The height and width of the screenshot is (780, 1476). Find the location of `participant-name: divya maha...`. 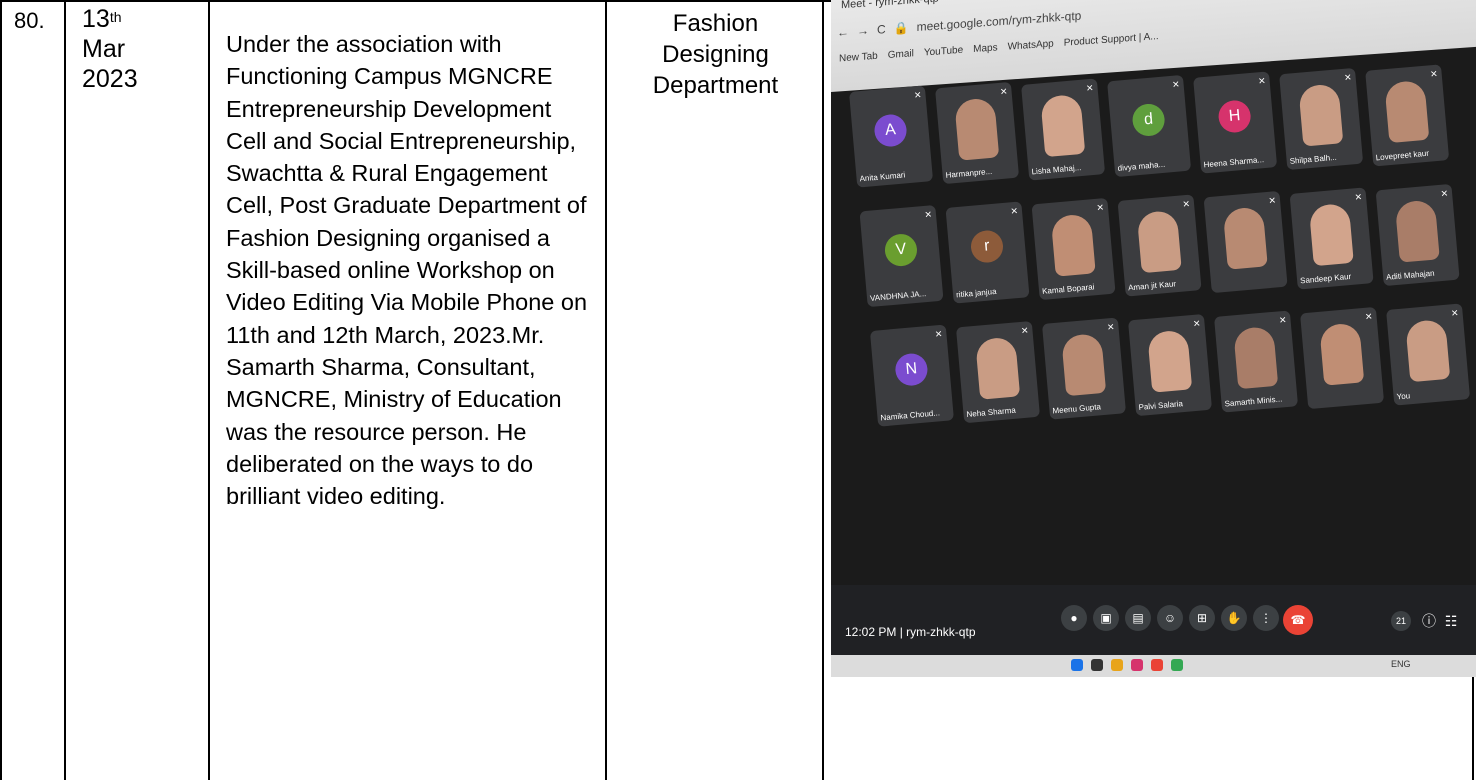

participant-name: divya maha... is located at coordinates (1141, 166).